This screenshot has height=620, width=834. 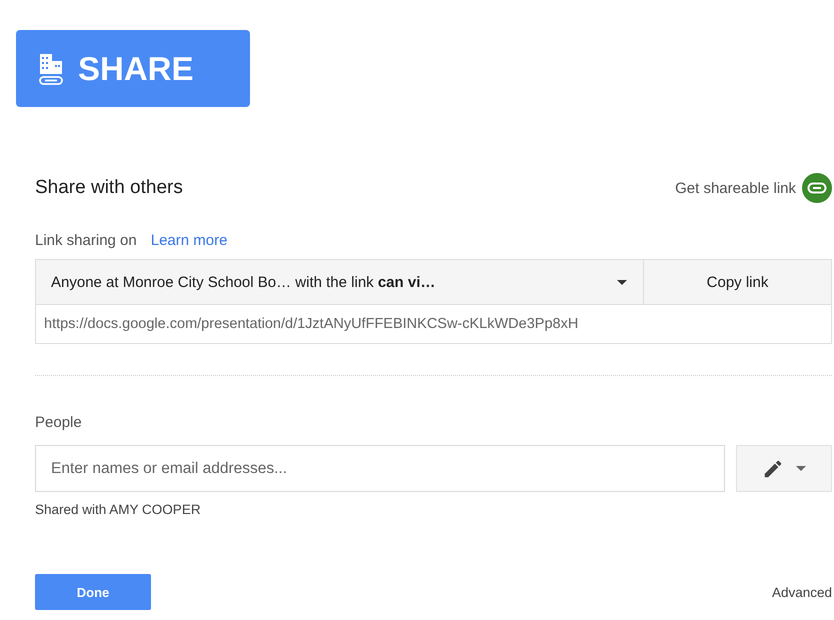 What do you see at coordinates (189, 240) in the screenshot?
I see `learn-more-link: Learn more` at bounding box center [189, 240].